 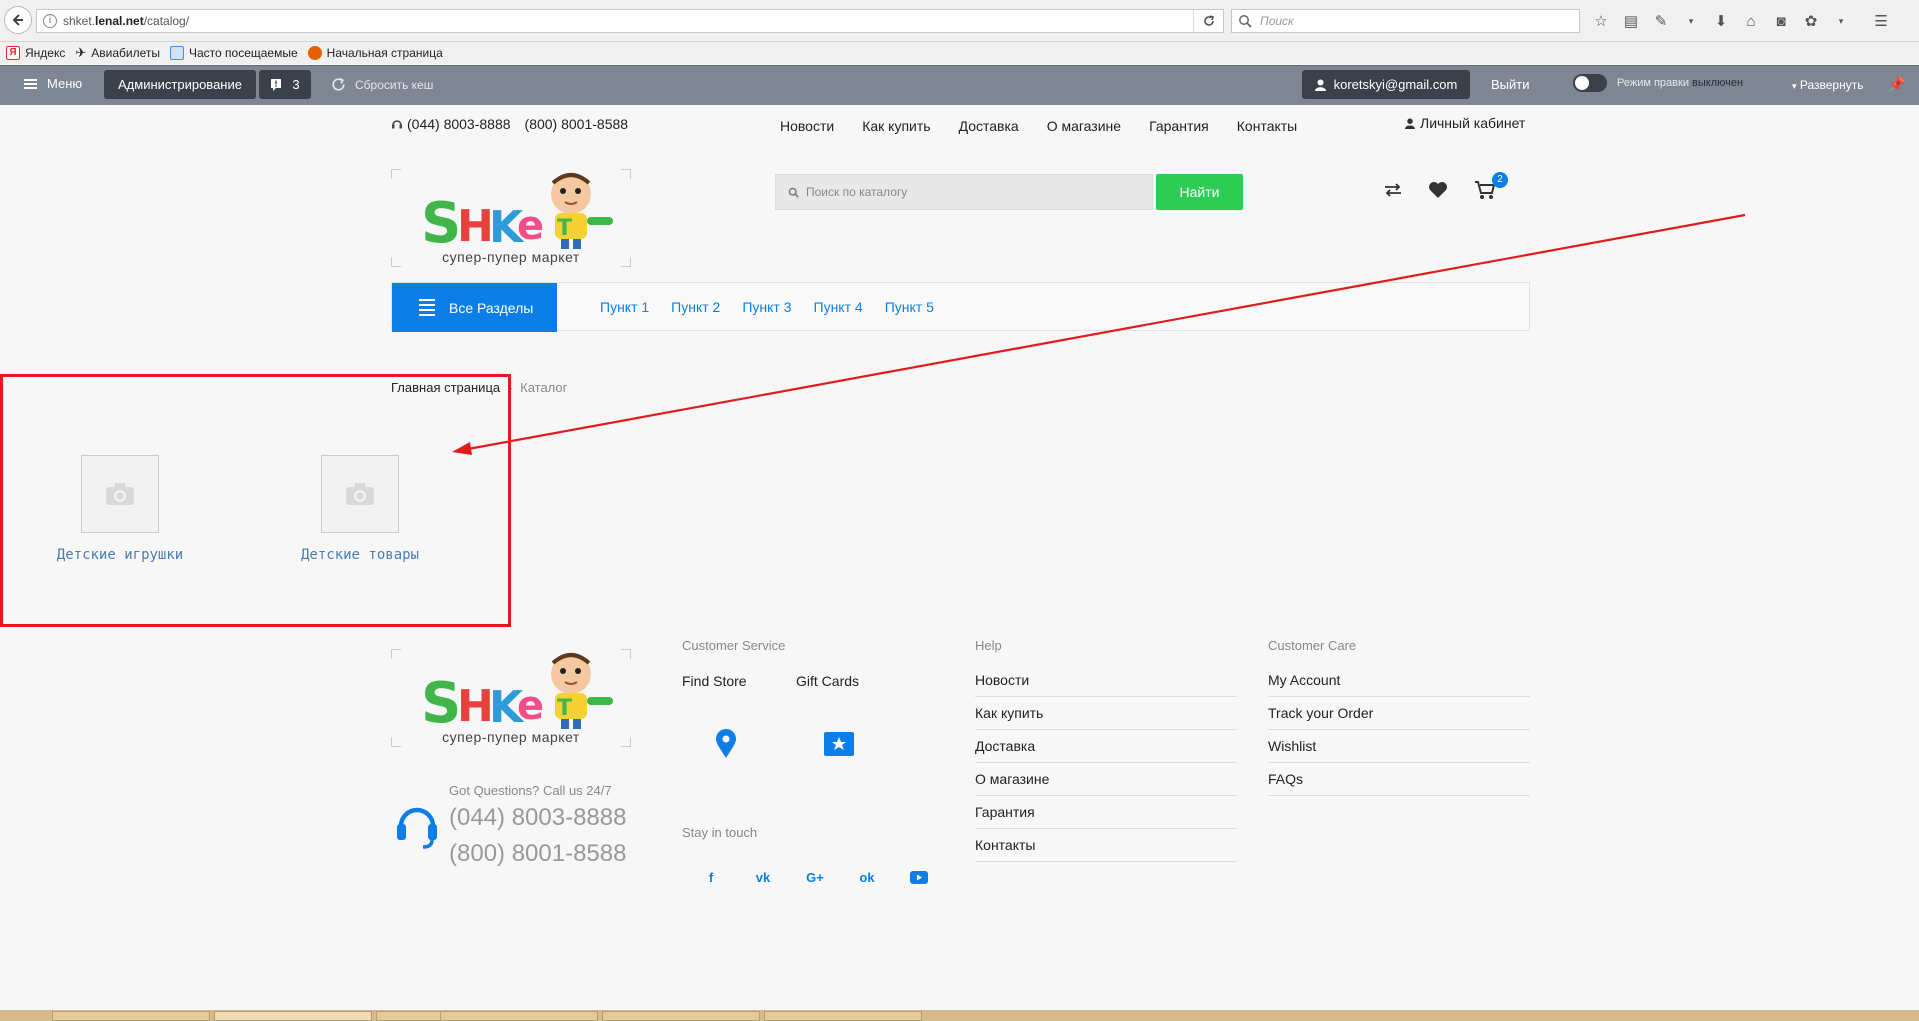 What do you see at coordinates (53, 83) in the screenshot?
I see `admin-menu-button: Меню` at bounding box center [53, 83].